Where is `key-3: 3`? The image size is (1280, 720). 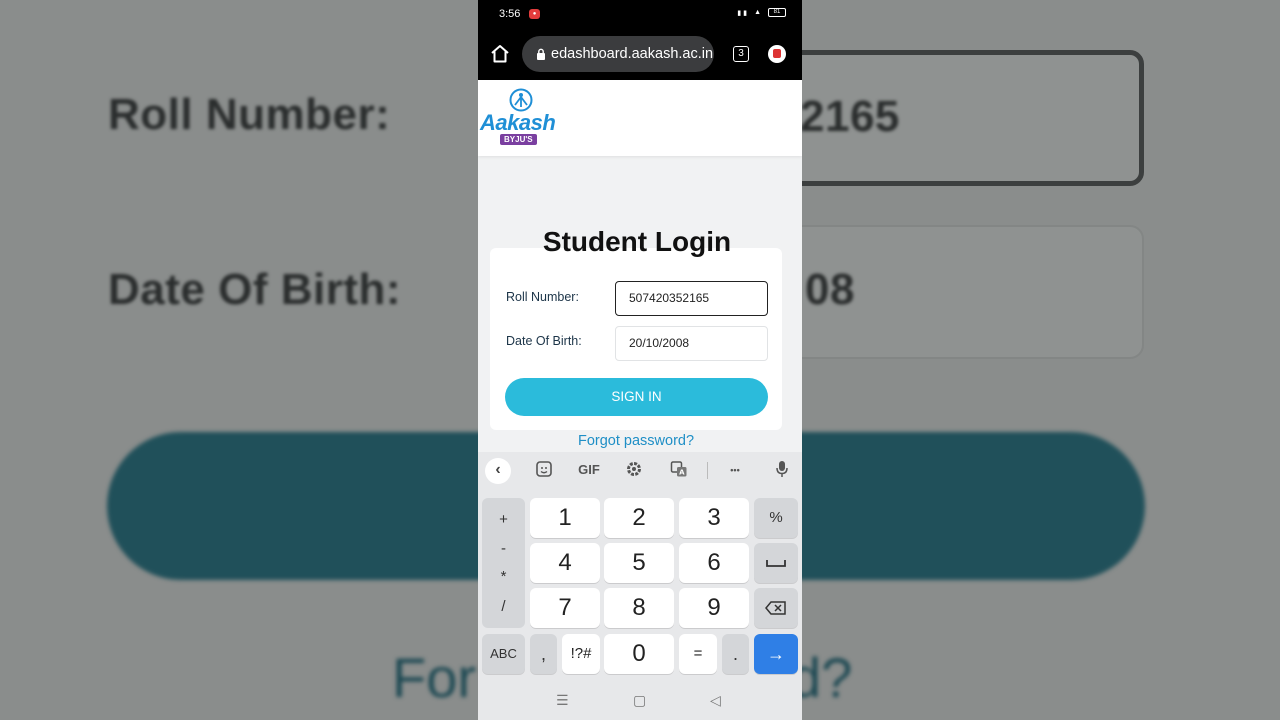 key-3: 3 is located at coordinates (714, 518).